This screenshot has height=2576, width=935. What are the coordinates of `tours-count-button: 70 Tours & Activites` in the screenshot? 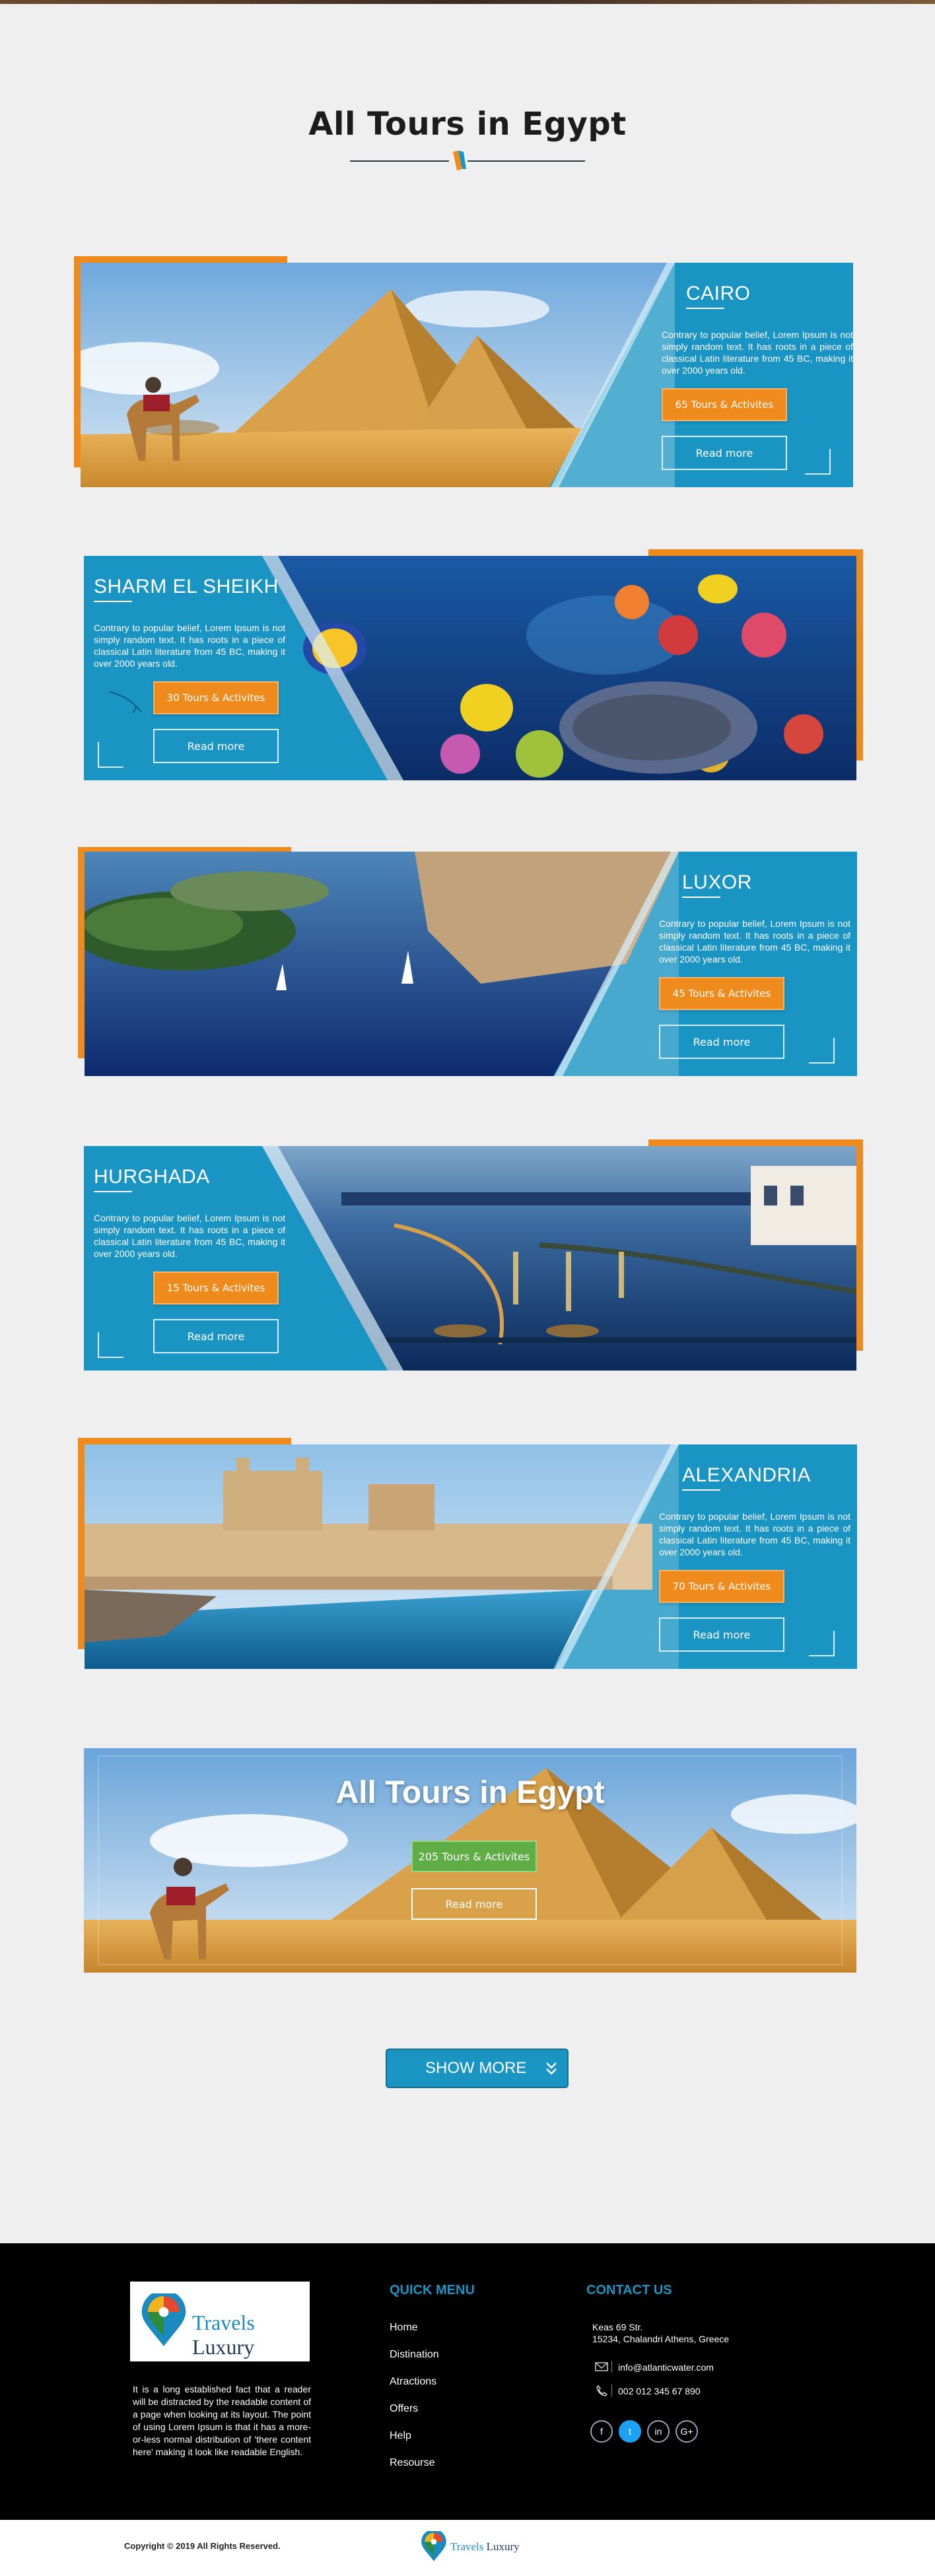 It's located at (721, 1586).